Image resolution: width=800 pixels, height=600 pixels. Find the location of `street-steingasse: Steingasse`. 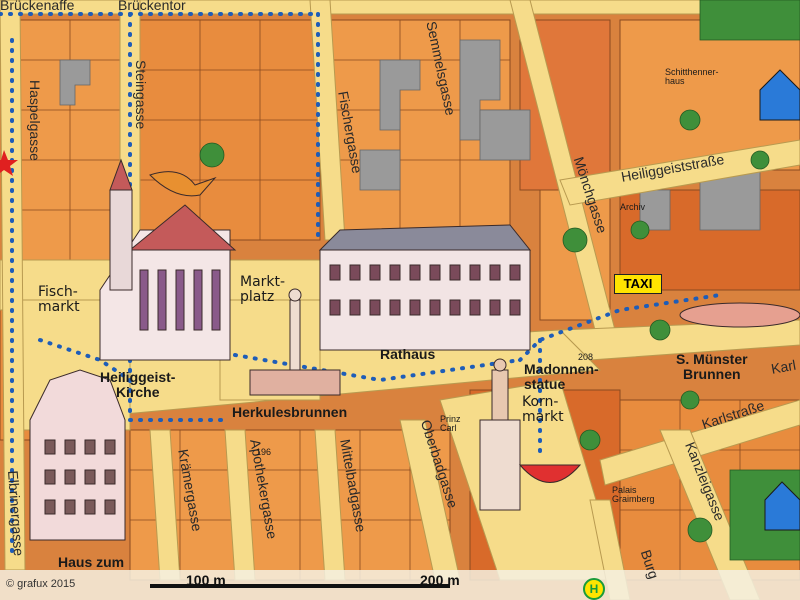

street-steingasse: Steingasse is located at coordinates (141, 95).